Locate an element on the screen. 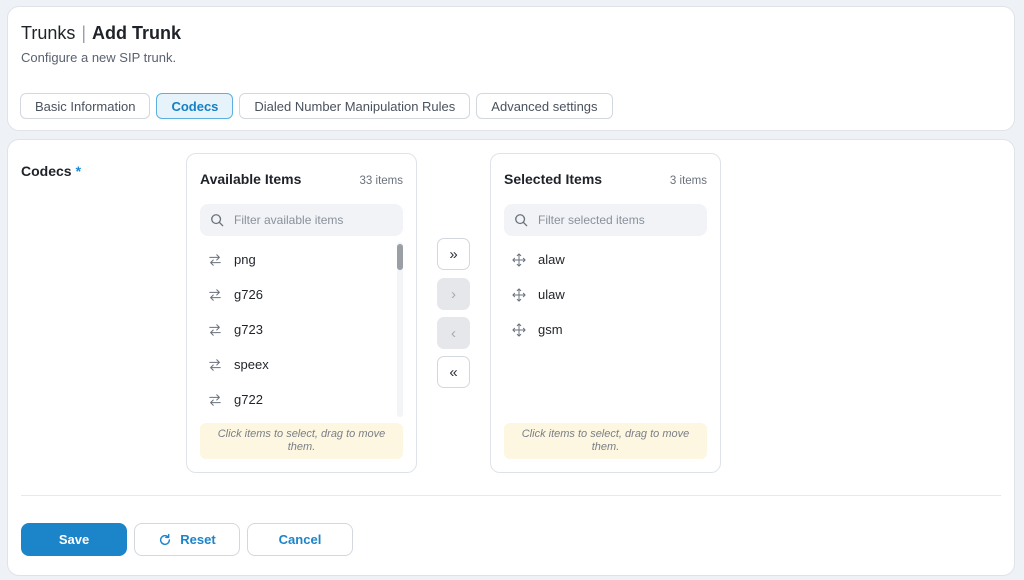 Image resolution: width=1024 pixels, height=580 pixels. required-marker: * is located at coordinates (78, 171).